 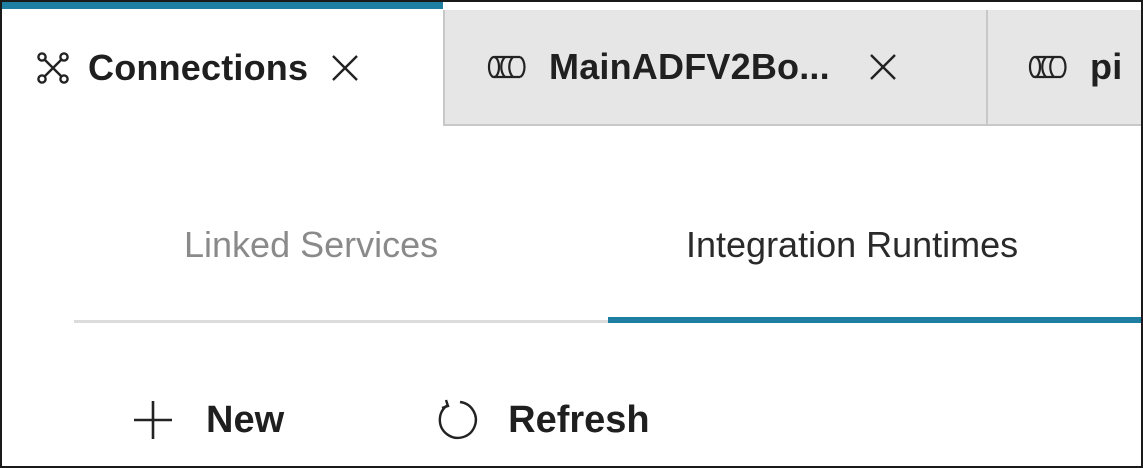 What do you see at coordinates (852, 244) in the screenshot?
I see `subtab-label: Integration Runtimes` at bounding box center [852, 244].